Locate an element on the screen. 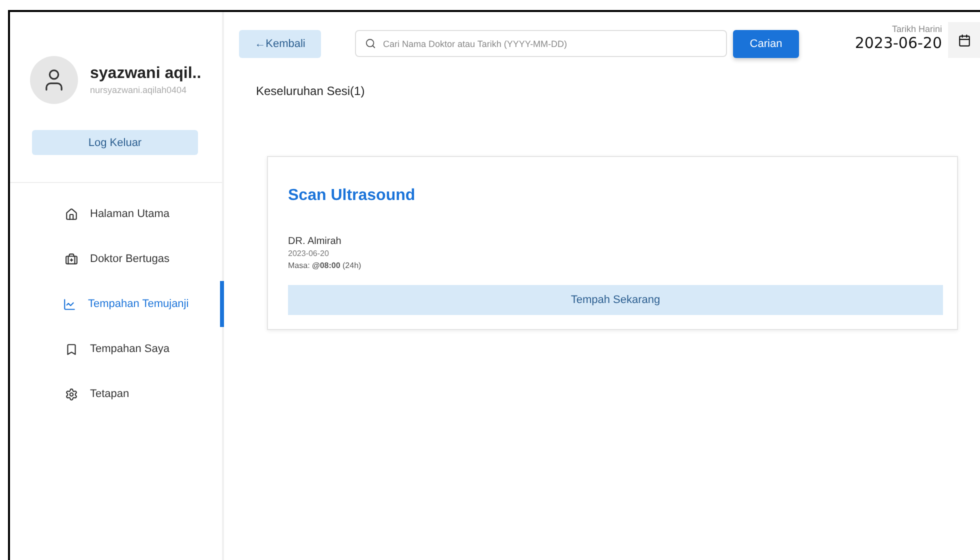  doctor-name: DR. Almirah is located at coordinates (315, 241).